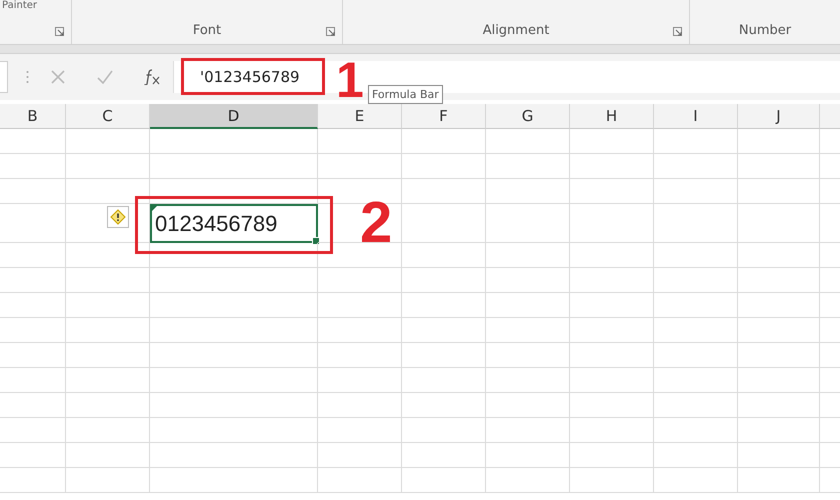  I want to click on column-header: I, so click(696, 116).